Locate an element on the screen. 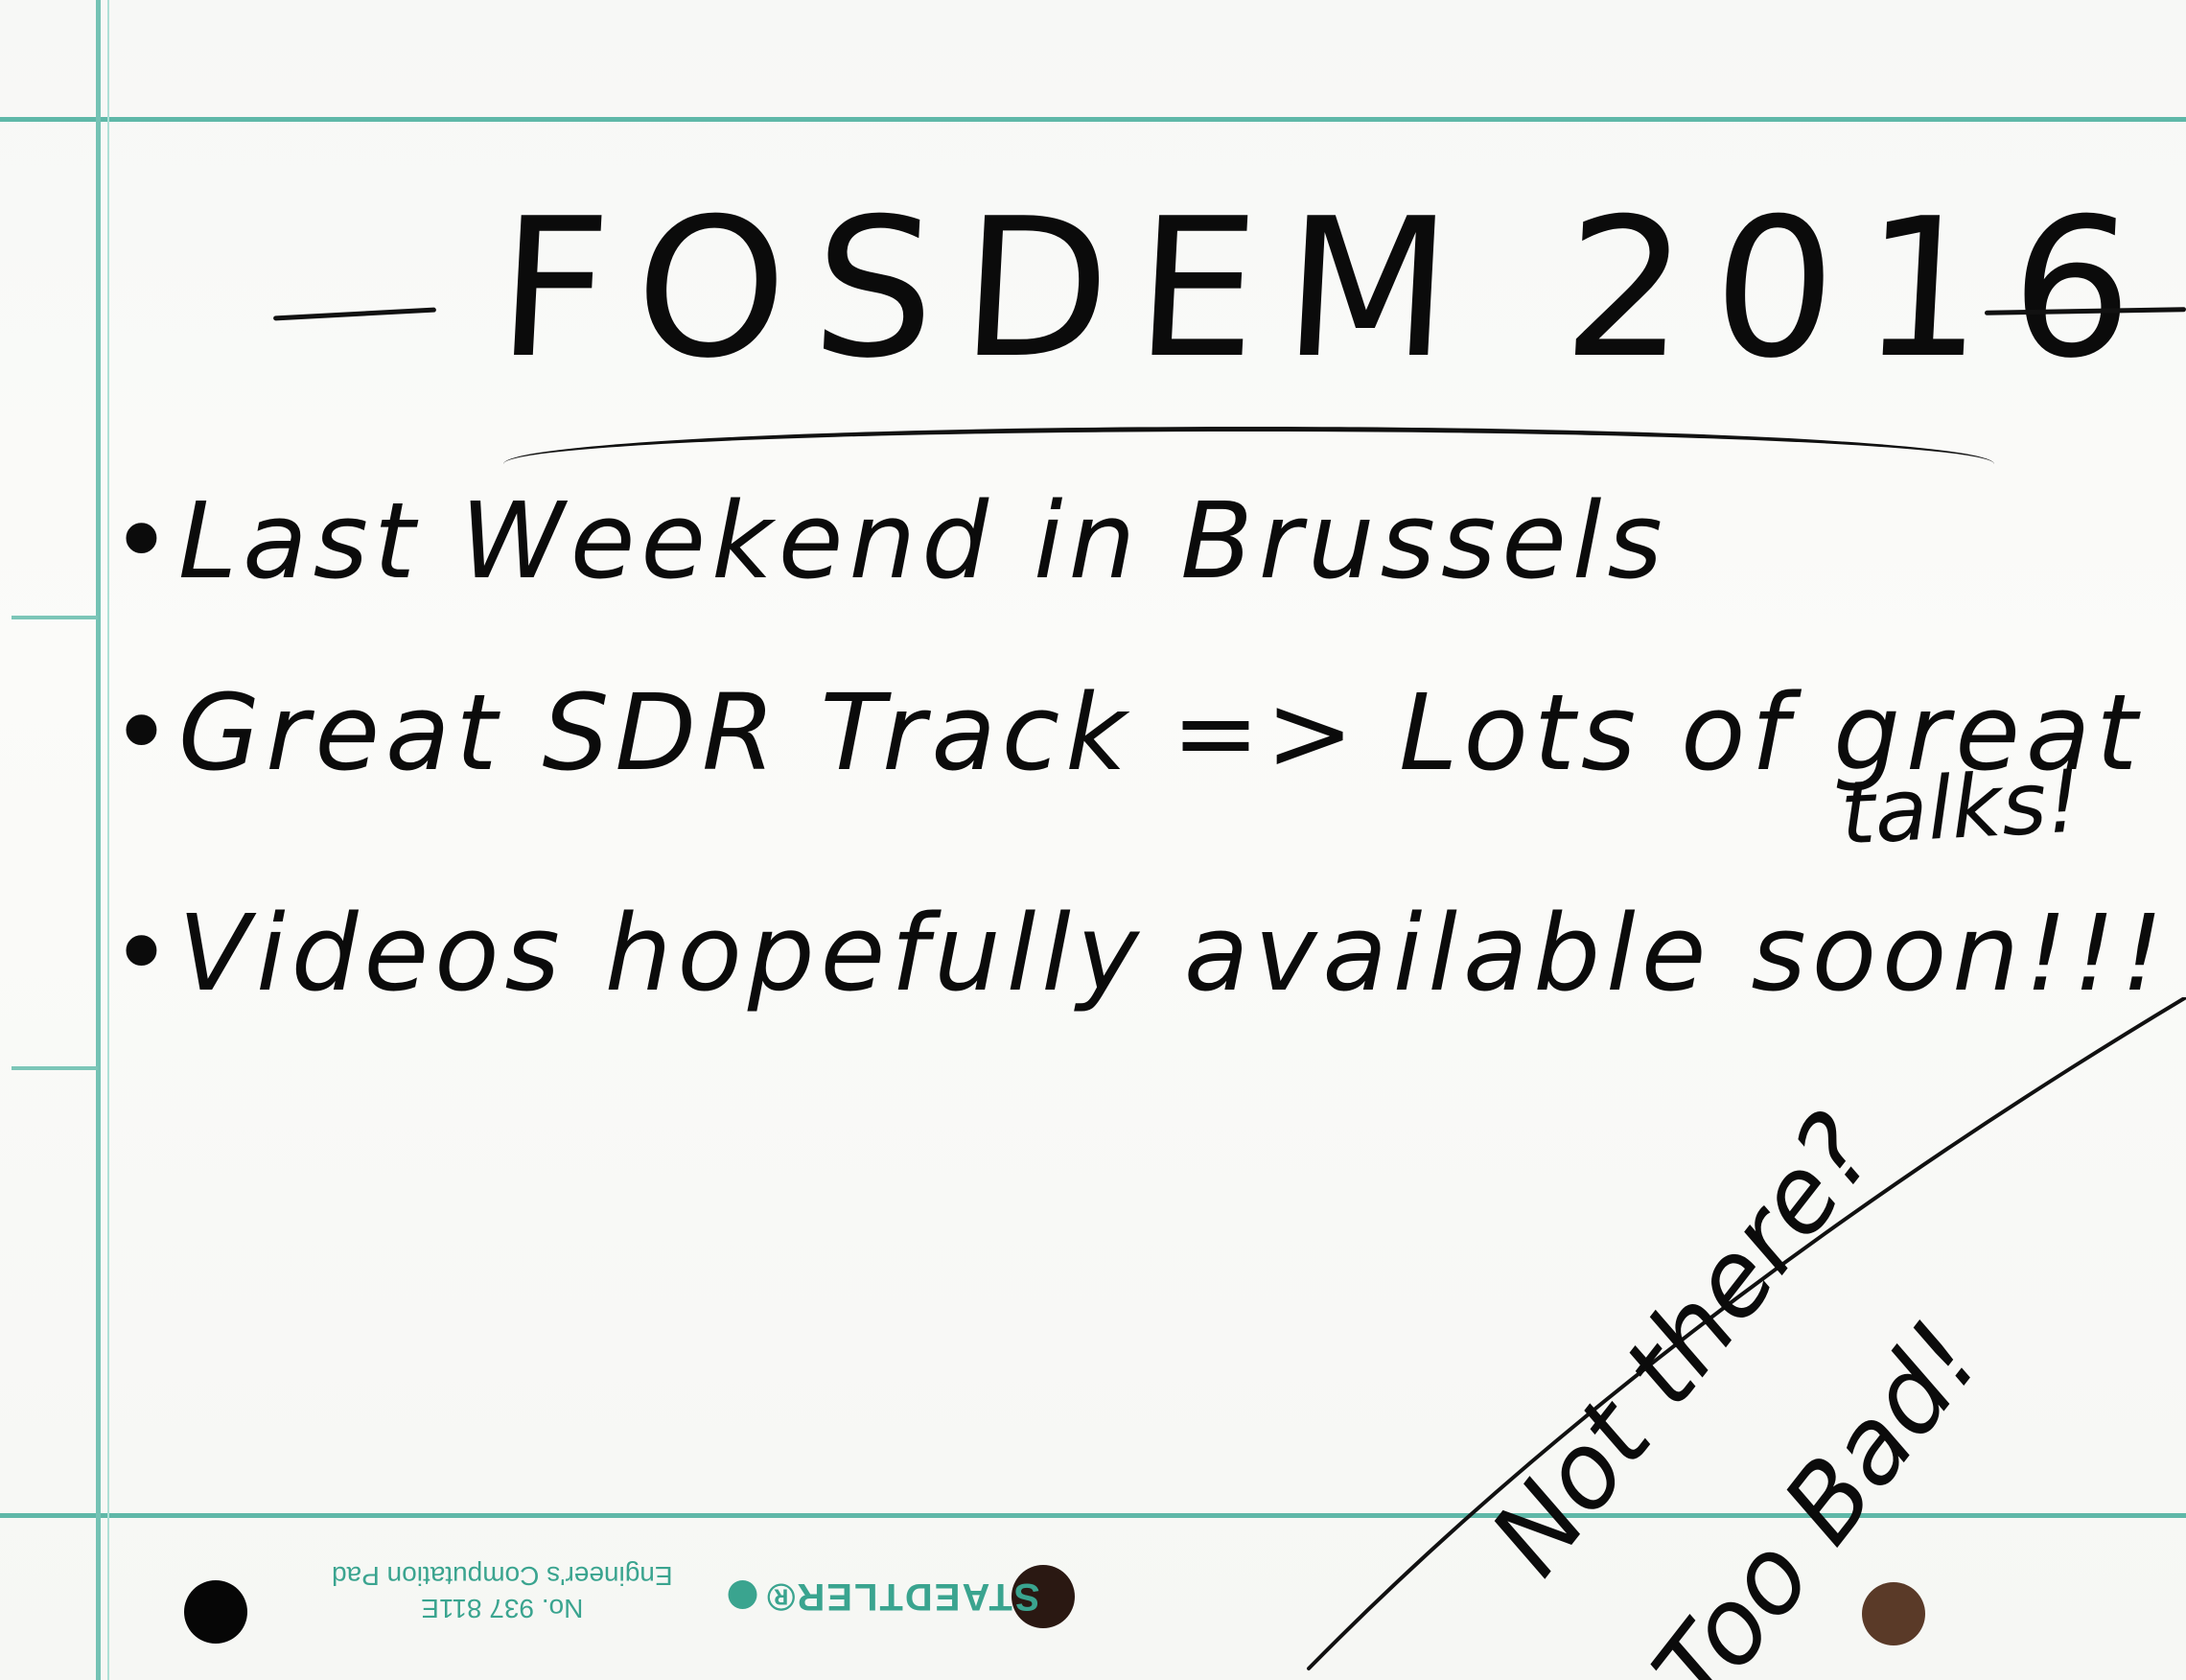  bullet-item: •Last Weekend in Brussels is located at coordinates (889, 540).